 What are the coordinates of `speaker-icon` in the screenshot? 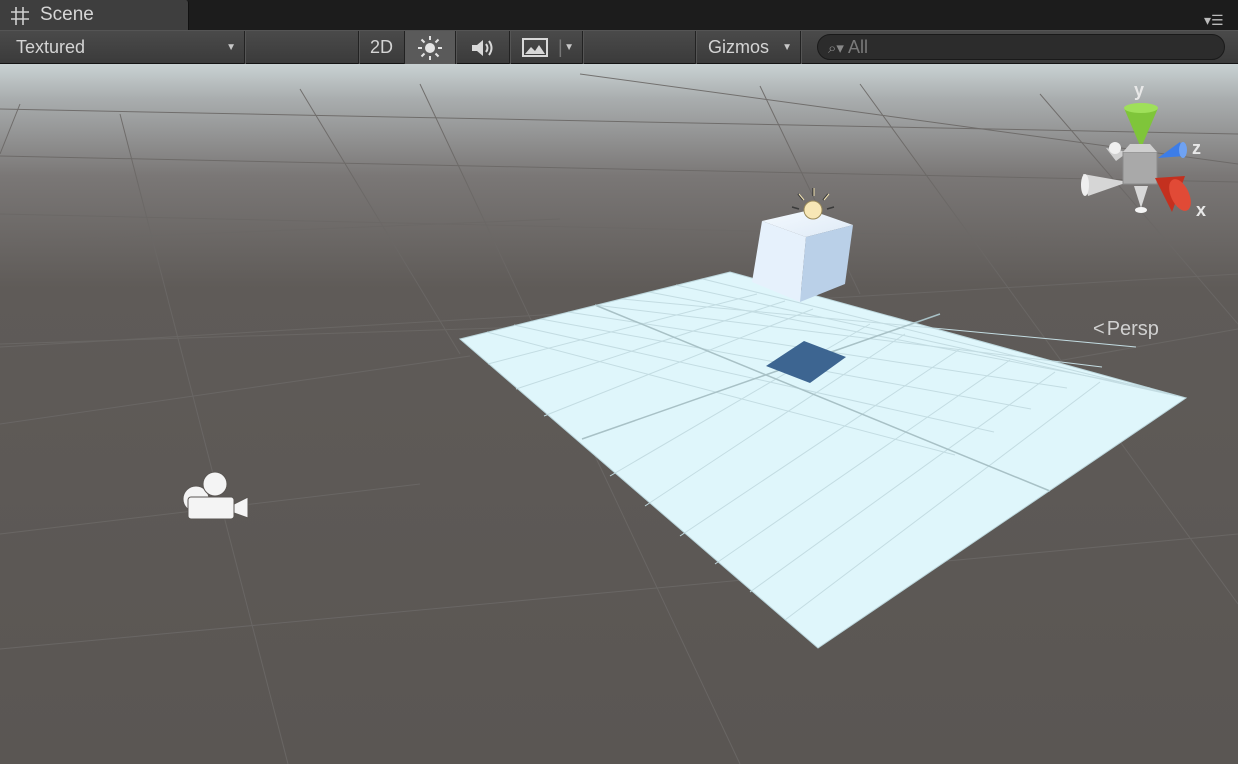 It's located at (481, 48).